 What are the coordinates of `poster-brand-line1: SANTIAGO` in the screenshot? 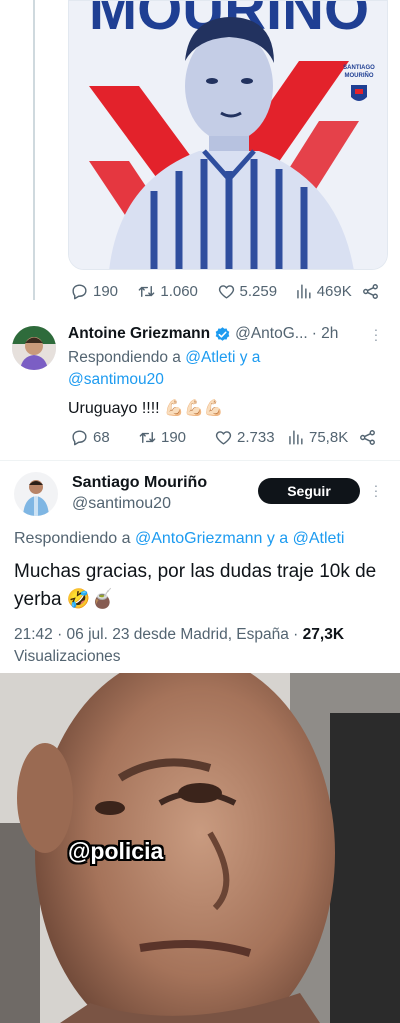 It's located at (359, 68).